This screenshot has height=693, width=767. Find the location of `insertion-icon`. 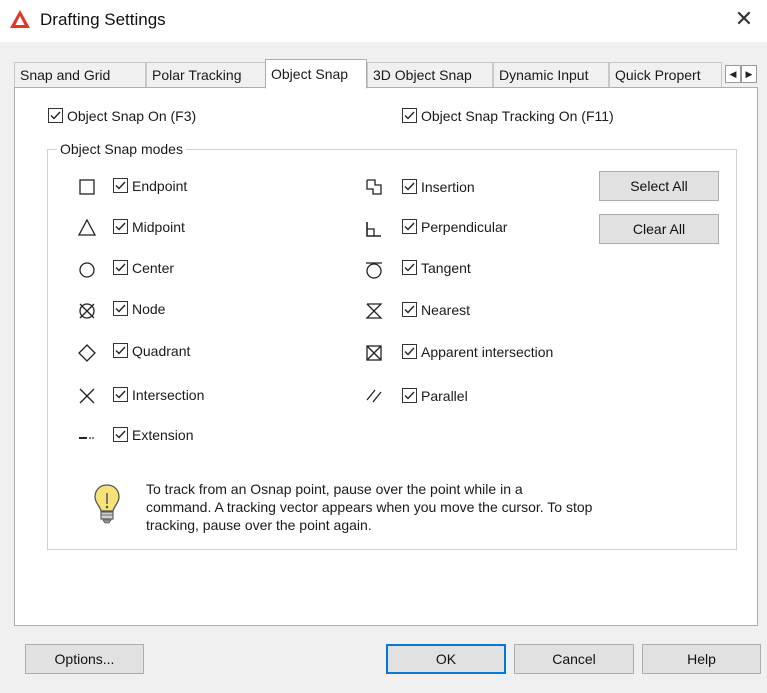

insertion-icon is located at coordinates (374, 187).